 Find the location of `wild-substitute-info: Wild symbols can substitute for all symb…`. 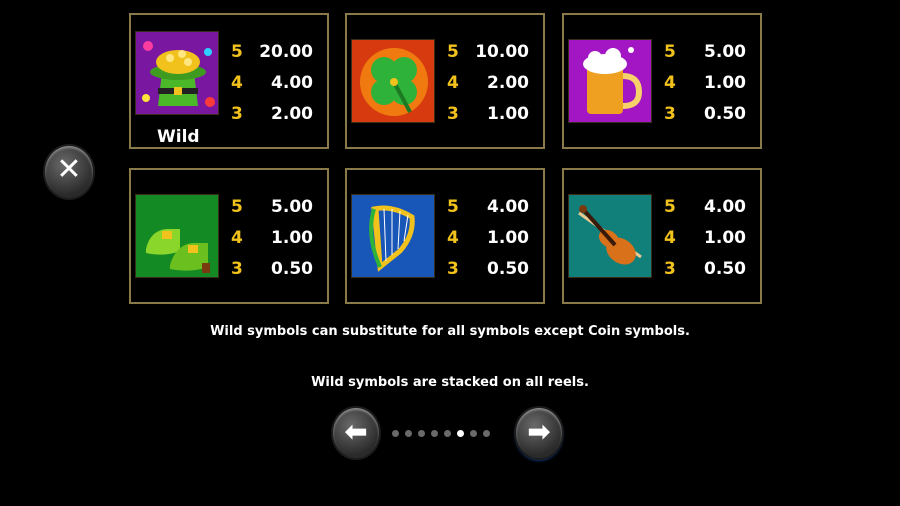

wild-substitute-info: Wild symbols can substitute for all symb… is located at coordinates (450, 331).